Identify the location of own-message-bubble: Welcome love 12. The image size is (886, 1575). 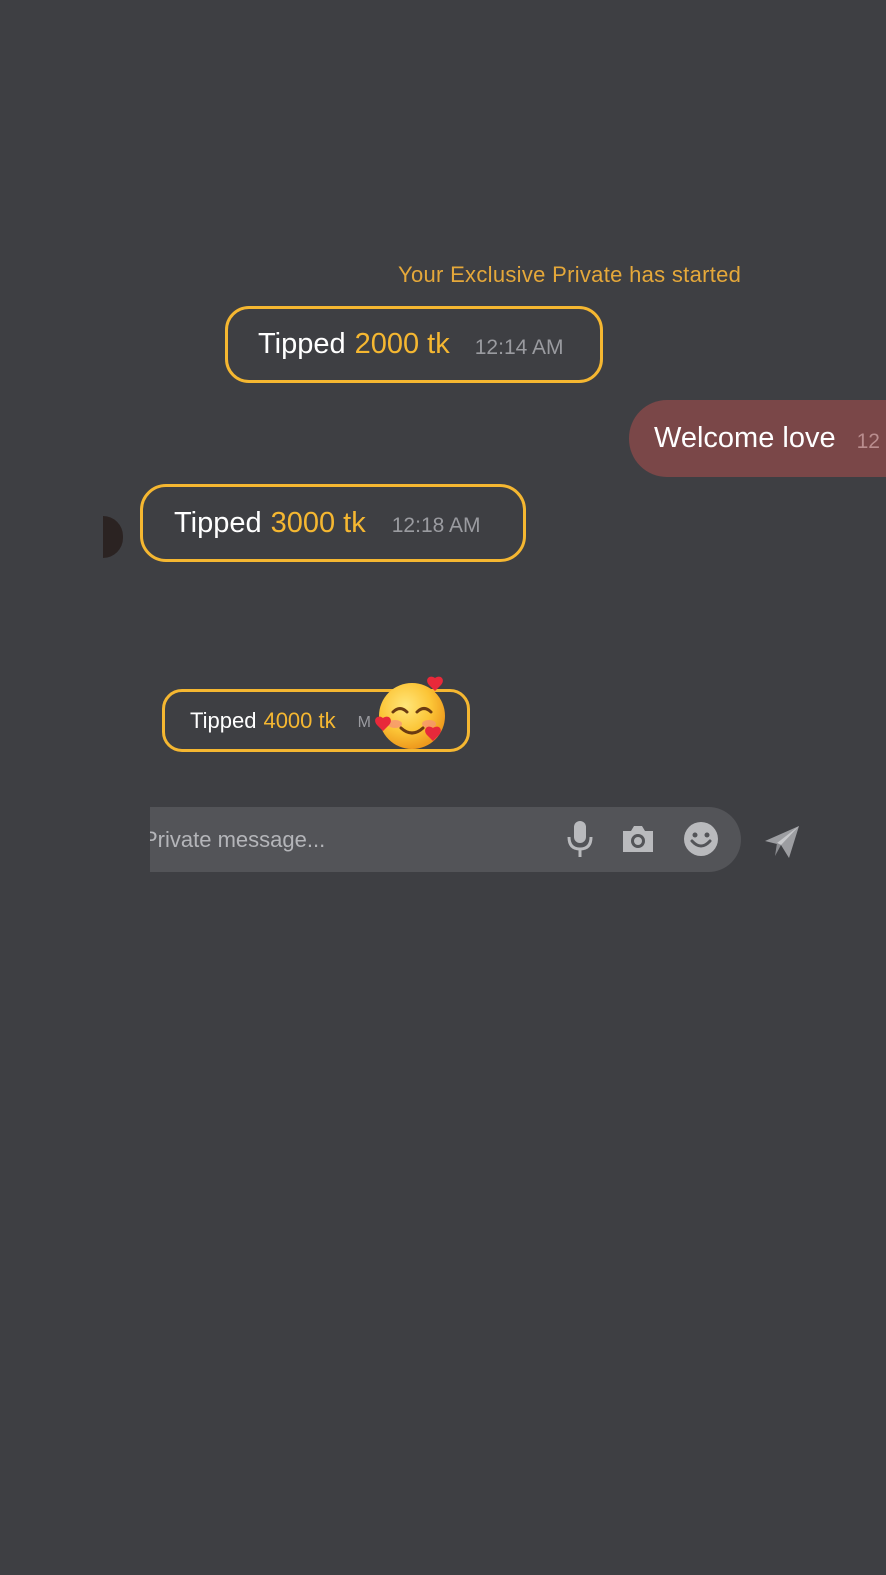
(757, 438).